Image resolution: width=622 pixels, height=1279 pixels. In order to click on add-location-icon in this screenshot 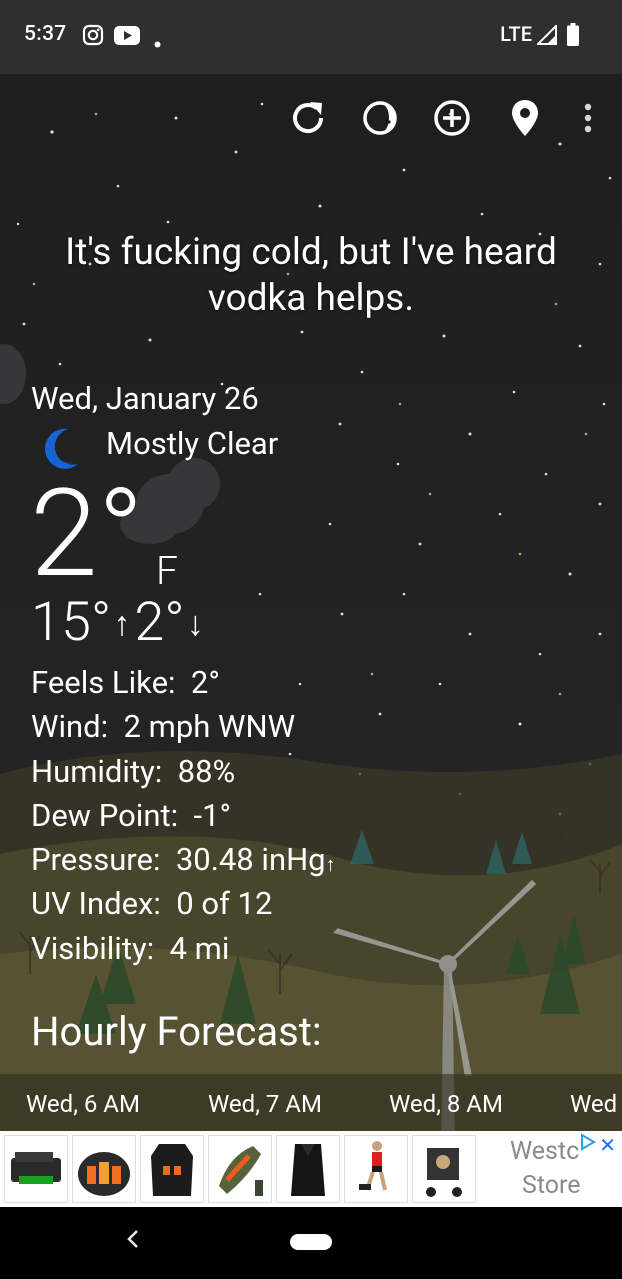, I will do `click(452, 118)`.